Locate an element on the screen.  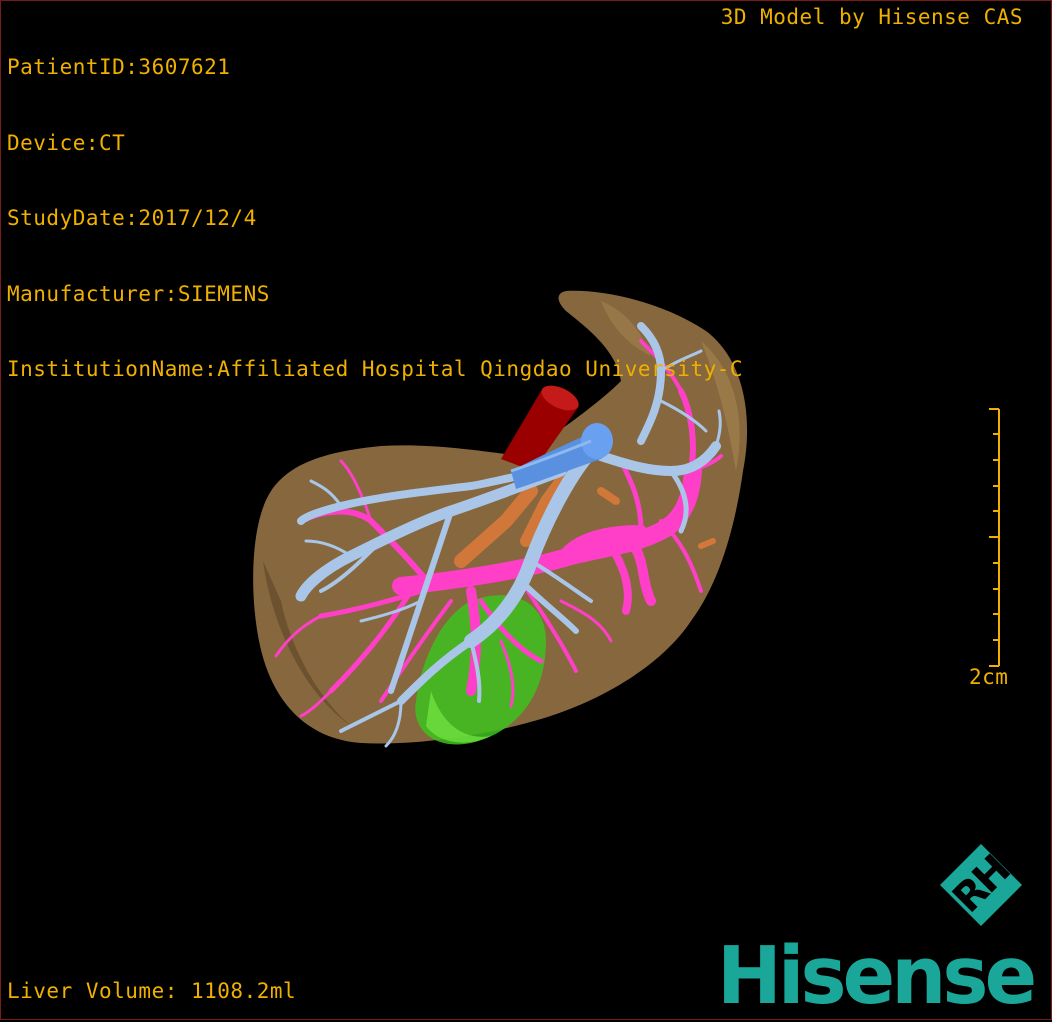
scale-bar-label: 2cm is located at coordinates (989, 677).